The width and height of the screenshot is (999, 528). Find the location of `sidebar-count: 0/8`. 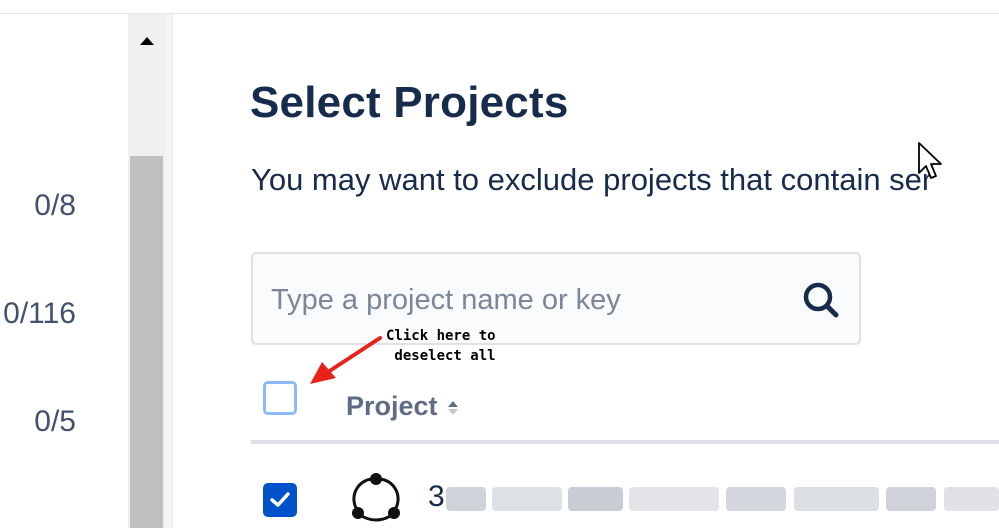

sidebar-count: 0/8 is located at coordinates (55, 205).